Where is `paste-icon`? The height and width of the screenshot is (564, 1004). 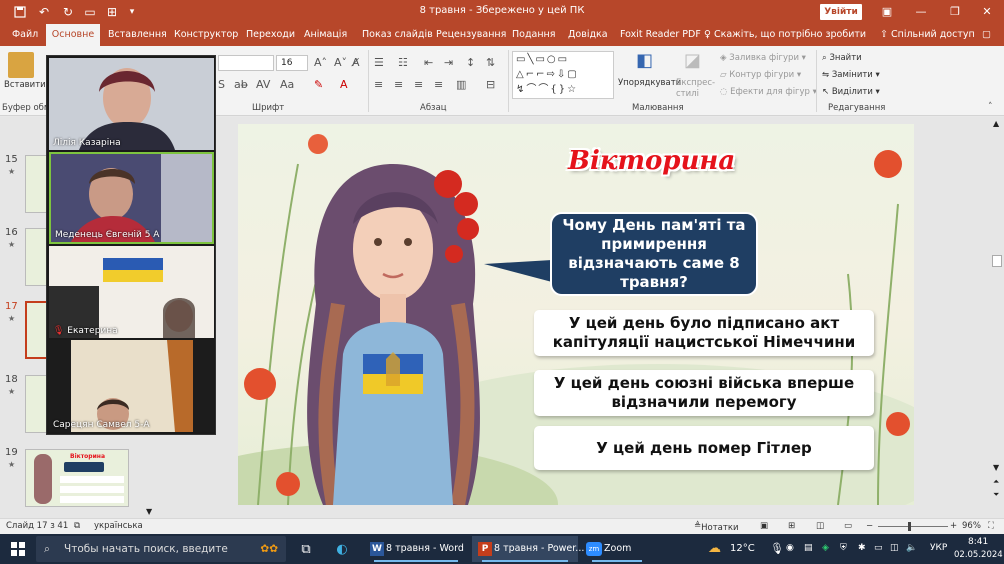 paste-icon is located at coordinates (21, 65).